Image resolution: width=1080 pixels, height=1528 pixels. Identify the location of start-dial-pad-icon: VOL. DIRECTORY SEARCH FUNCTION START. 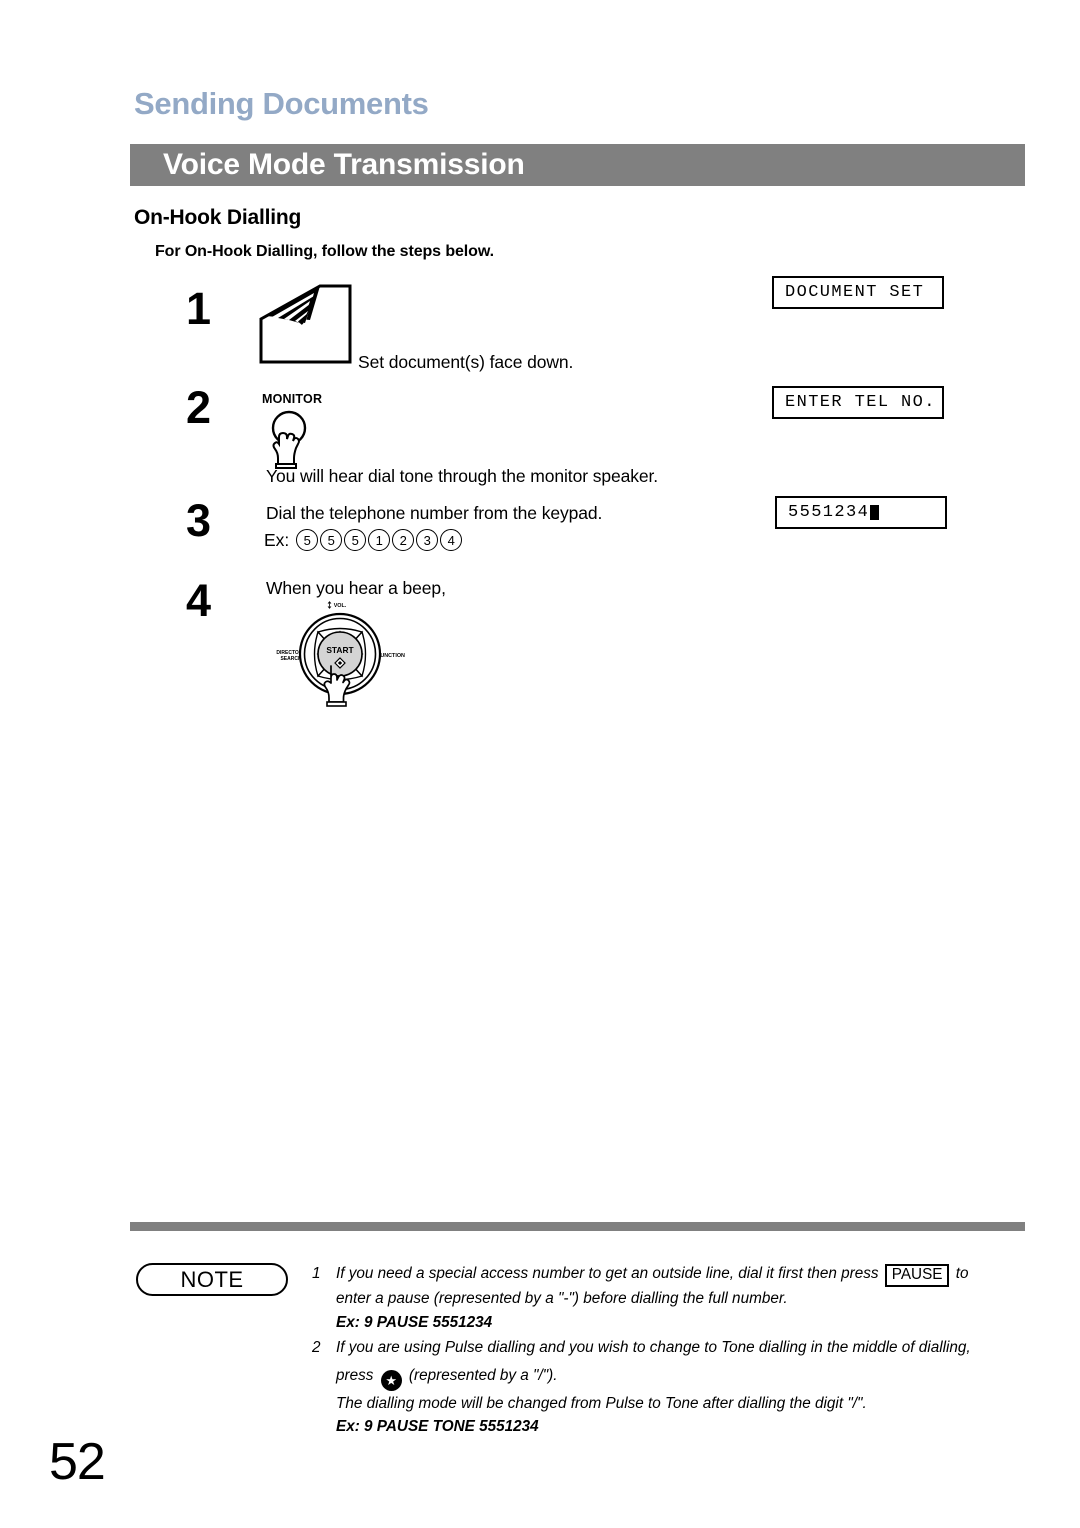
(340, 656).